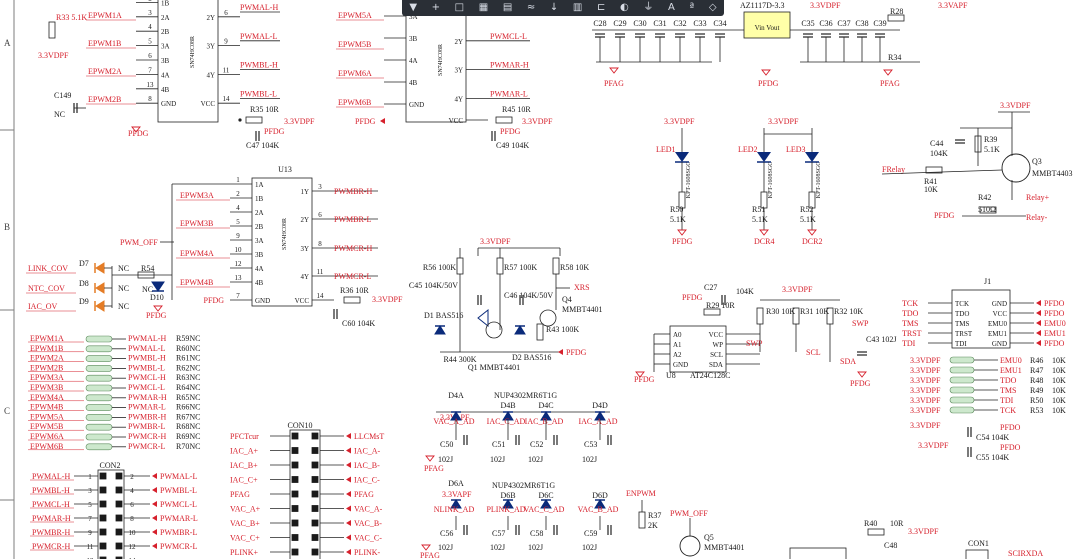 This screenshot has height=559, width=1080. Describe the element at coordinates (939, 153) in the screenshot. I see `capacitor-value: 104K` at that location.